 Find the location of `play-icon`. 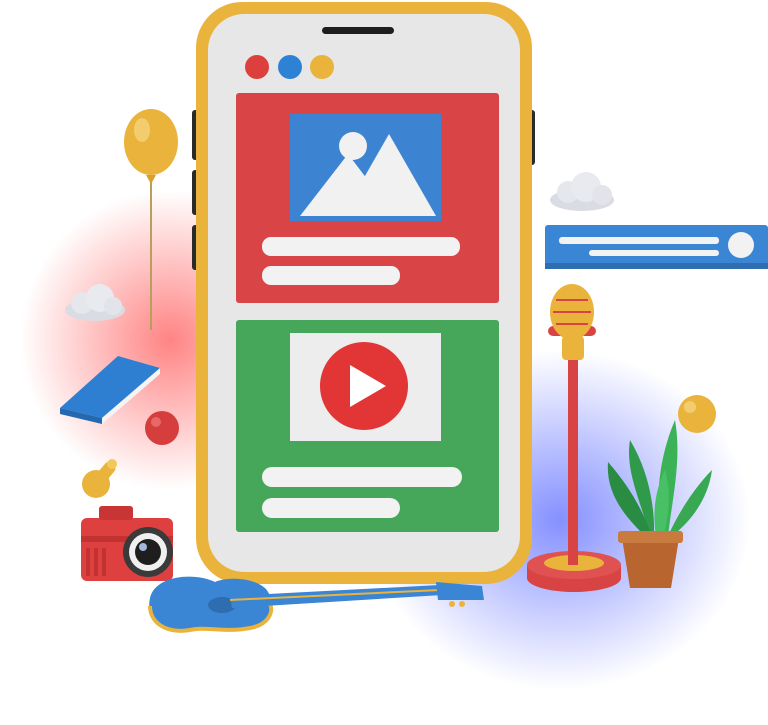

play-icon is located at coordinates (364, 386).